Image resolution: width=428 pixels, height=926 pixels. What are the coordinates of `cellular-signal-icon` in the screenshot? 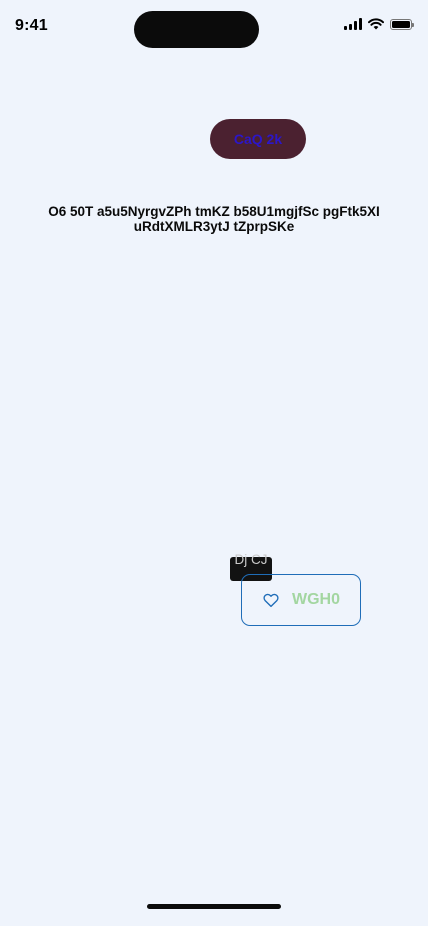 It's located at (353, 24).